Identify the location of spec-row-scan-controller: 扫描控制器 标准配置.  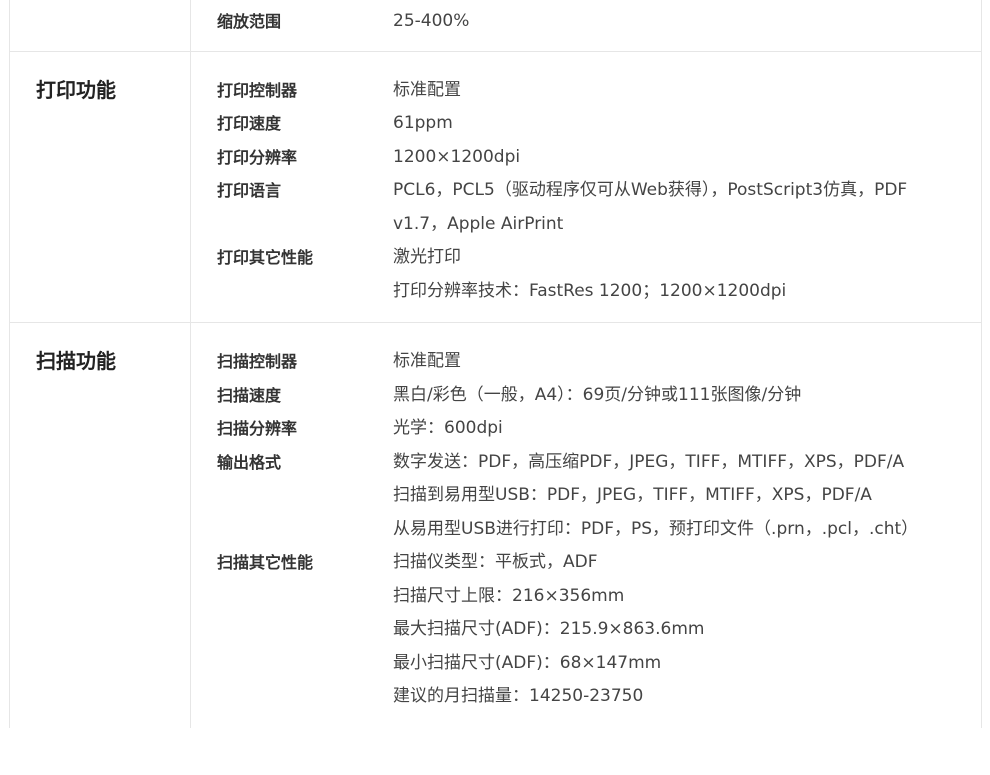
(599, 362).